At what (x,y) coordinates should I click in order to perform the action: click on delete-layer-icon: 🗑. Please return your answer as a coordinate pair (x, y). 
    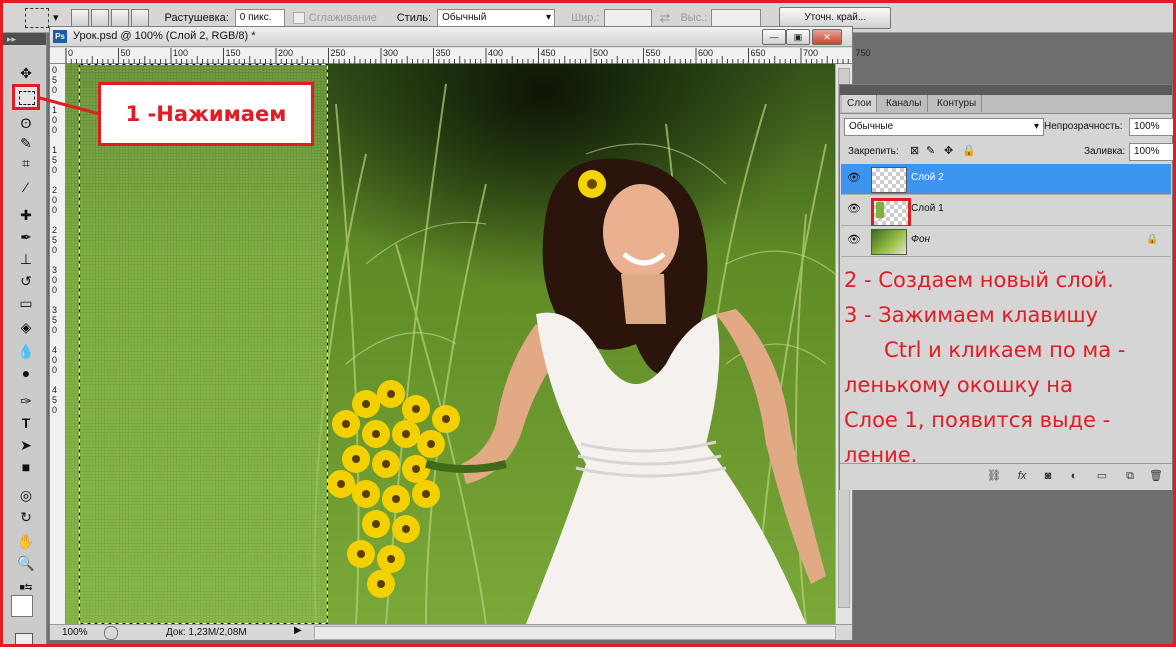
    Looking at the image, I should click on (1156, 476).